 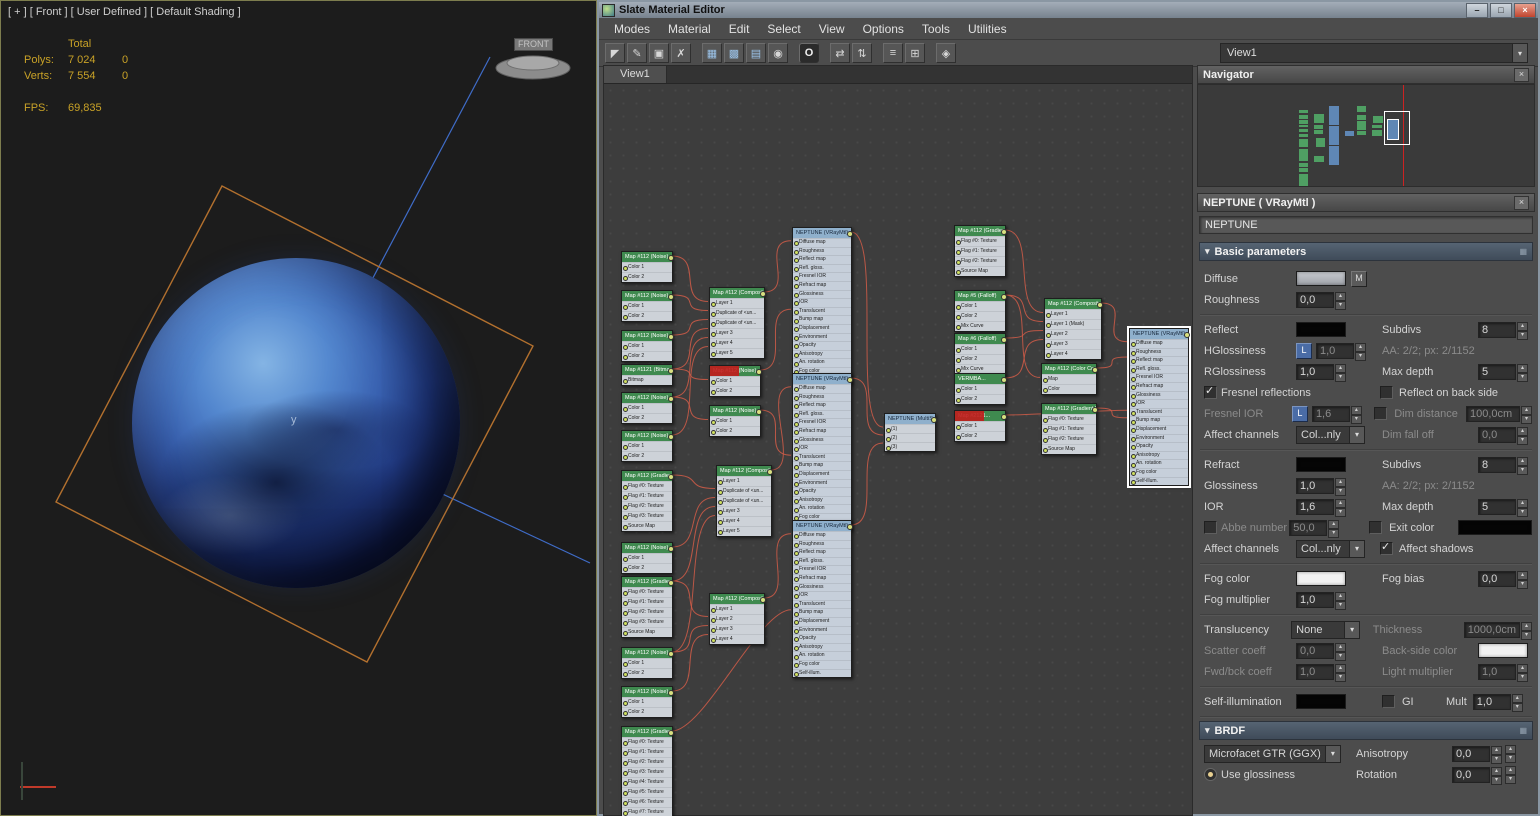 I want to click on rollout-brdf: ▾ BRDF ▦, so click(x=1366, y=730).